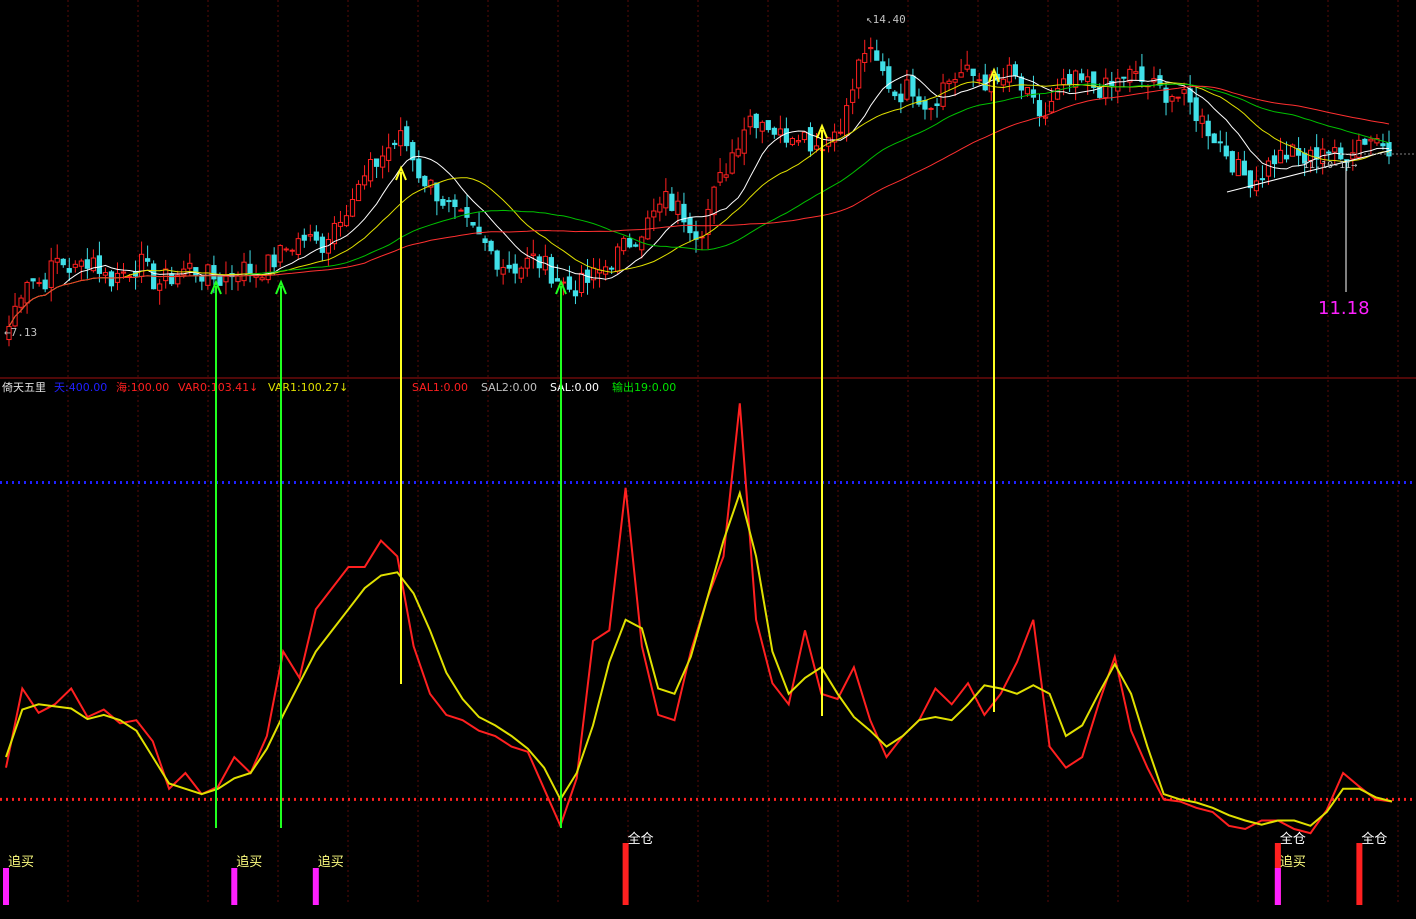 This screenshot has width=1416, height=919. What do you see at coordinates (24, 387) in the screenshot?
I see `indicator-title: 倚天五里` at bounding box center [24, 387].